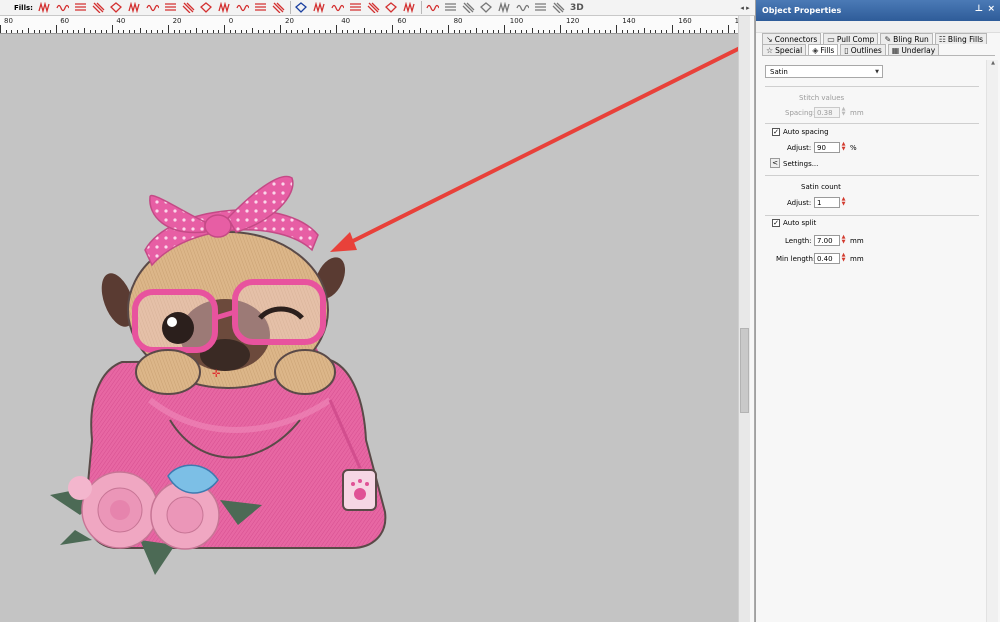  Describe the element at coordinates (45, 8) in the screenshot. I see `zigzag-fill-icon` at that location.